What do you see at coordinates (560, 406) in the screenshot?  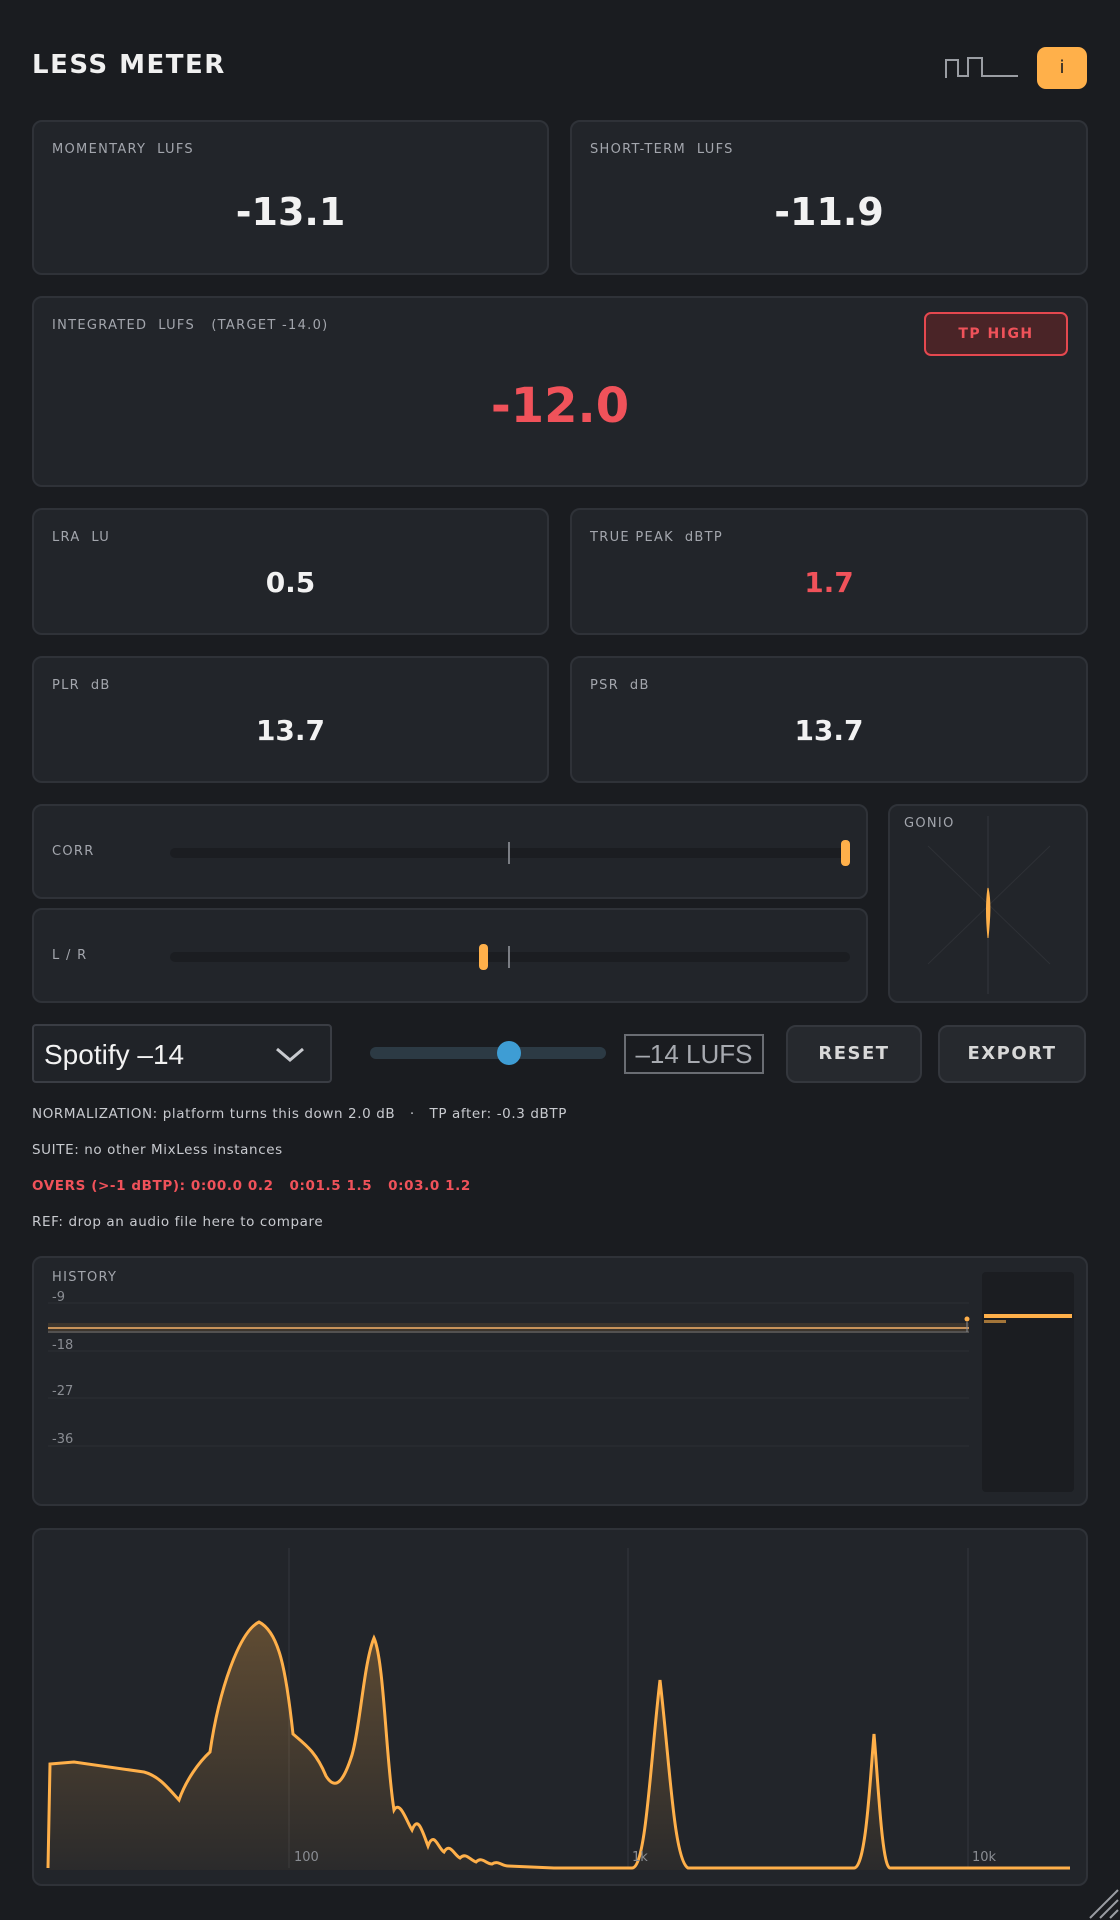 I see `integrated-value: -12.0` at bounding box center [560, 406].